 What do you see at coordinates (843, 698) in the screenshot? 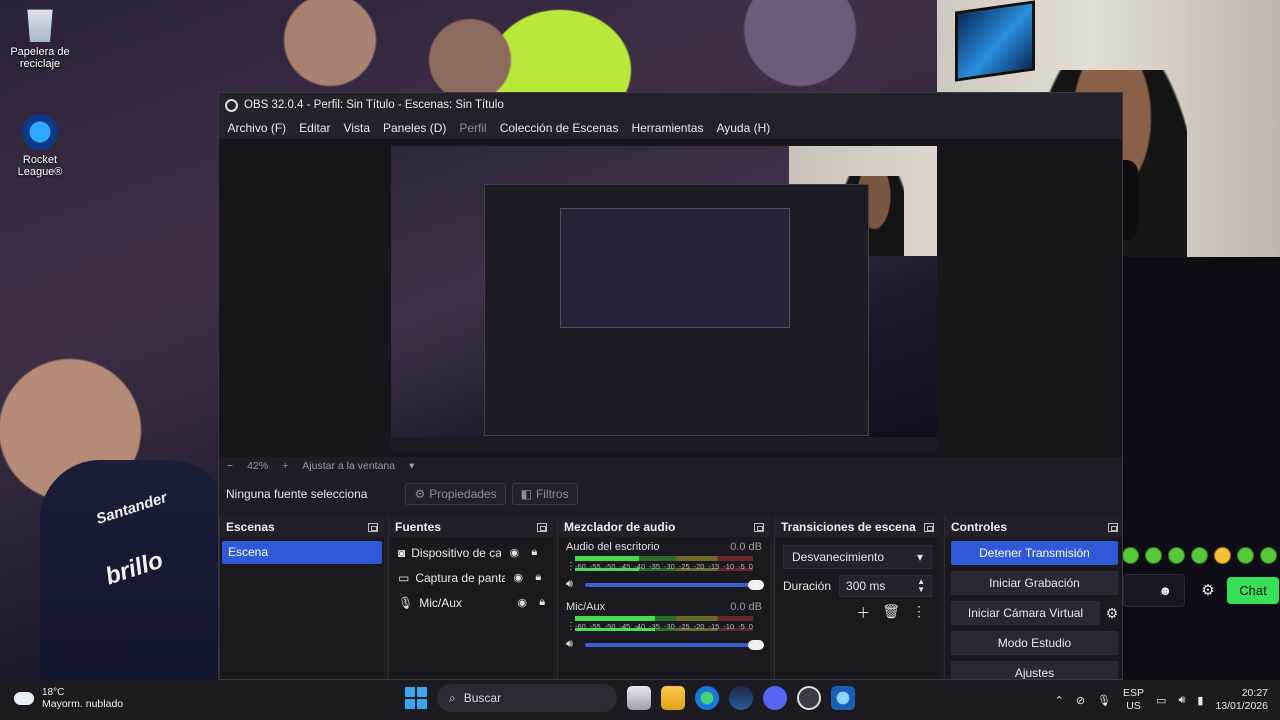
I see `rocket-league-taskbar-icon` at bounding box center [843, 698].